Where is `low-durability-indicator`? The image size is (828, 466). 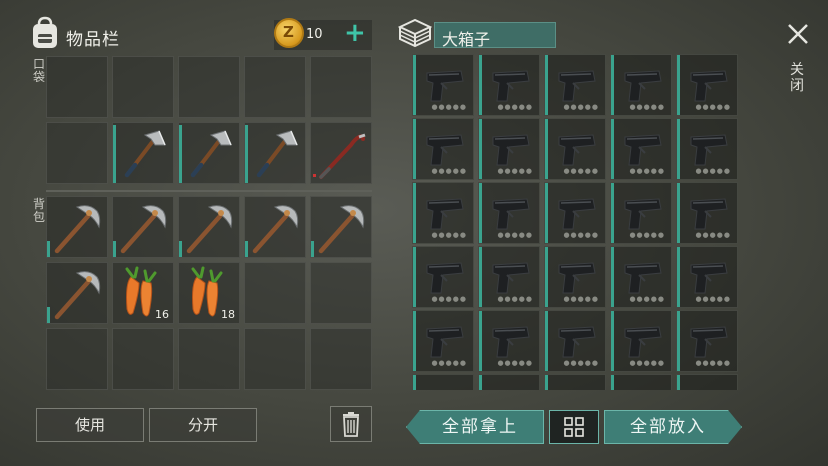 low-durability-indicator is located at coordinates (314, 175).